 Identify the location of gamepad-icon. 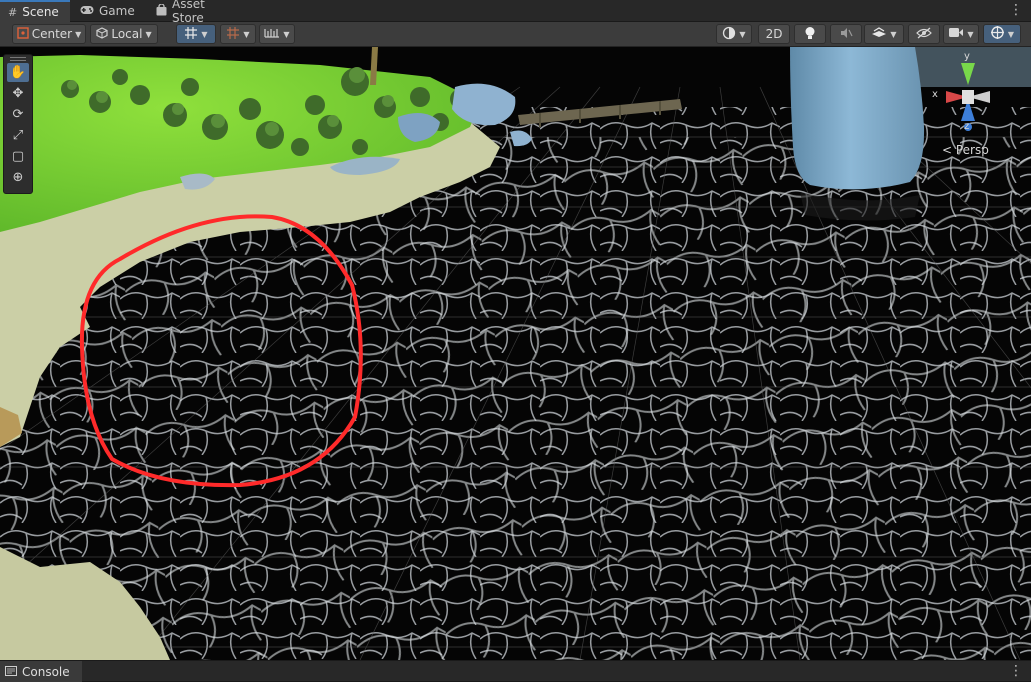
(87, 11).